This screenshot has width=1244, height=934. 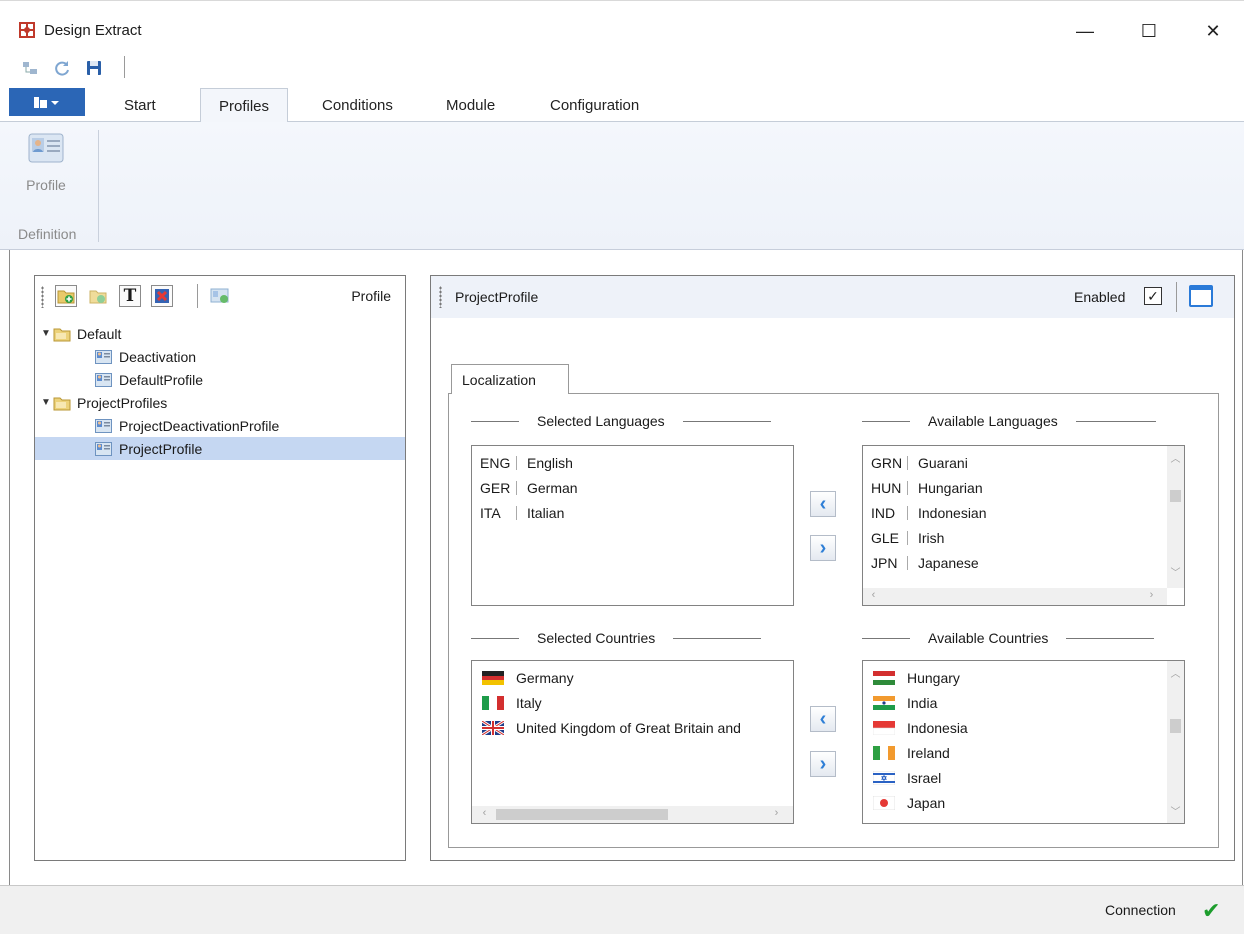 I want to click on flag-united-kingdom-icon, so click(x=493, y=727).